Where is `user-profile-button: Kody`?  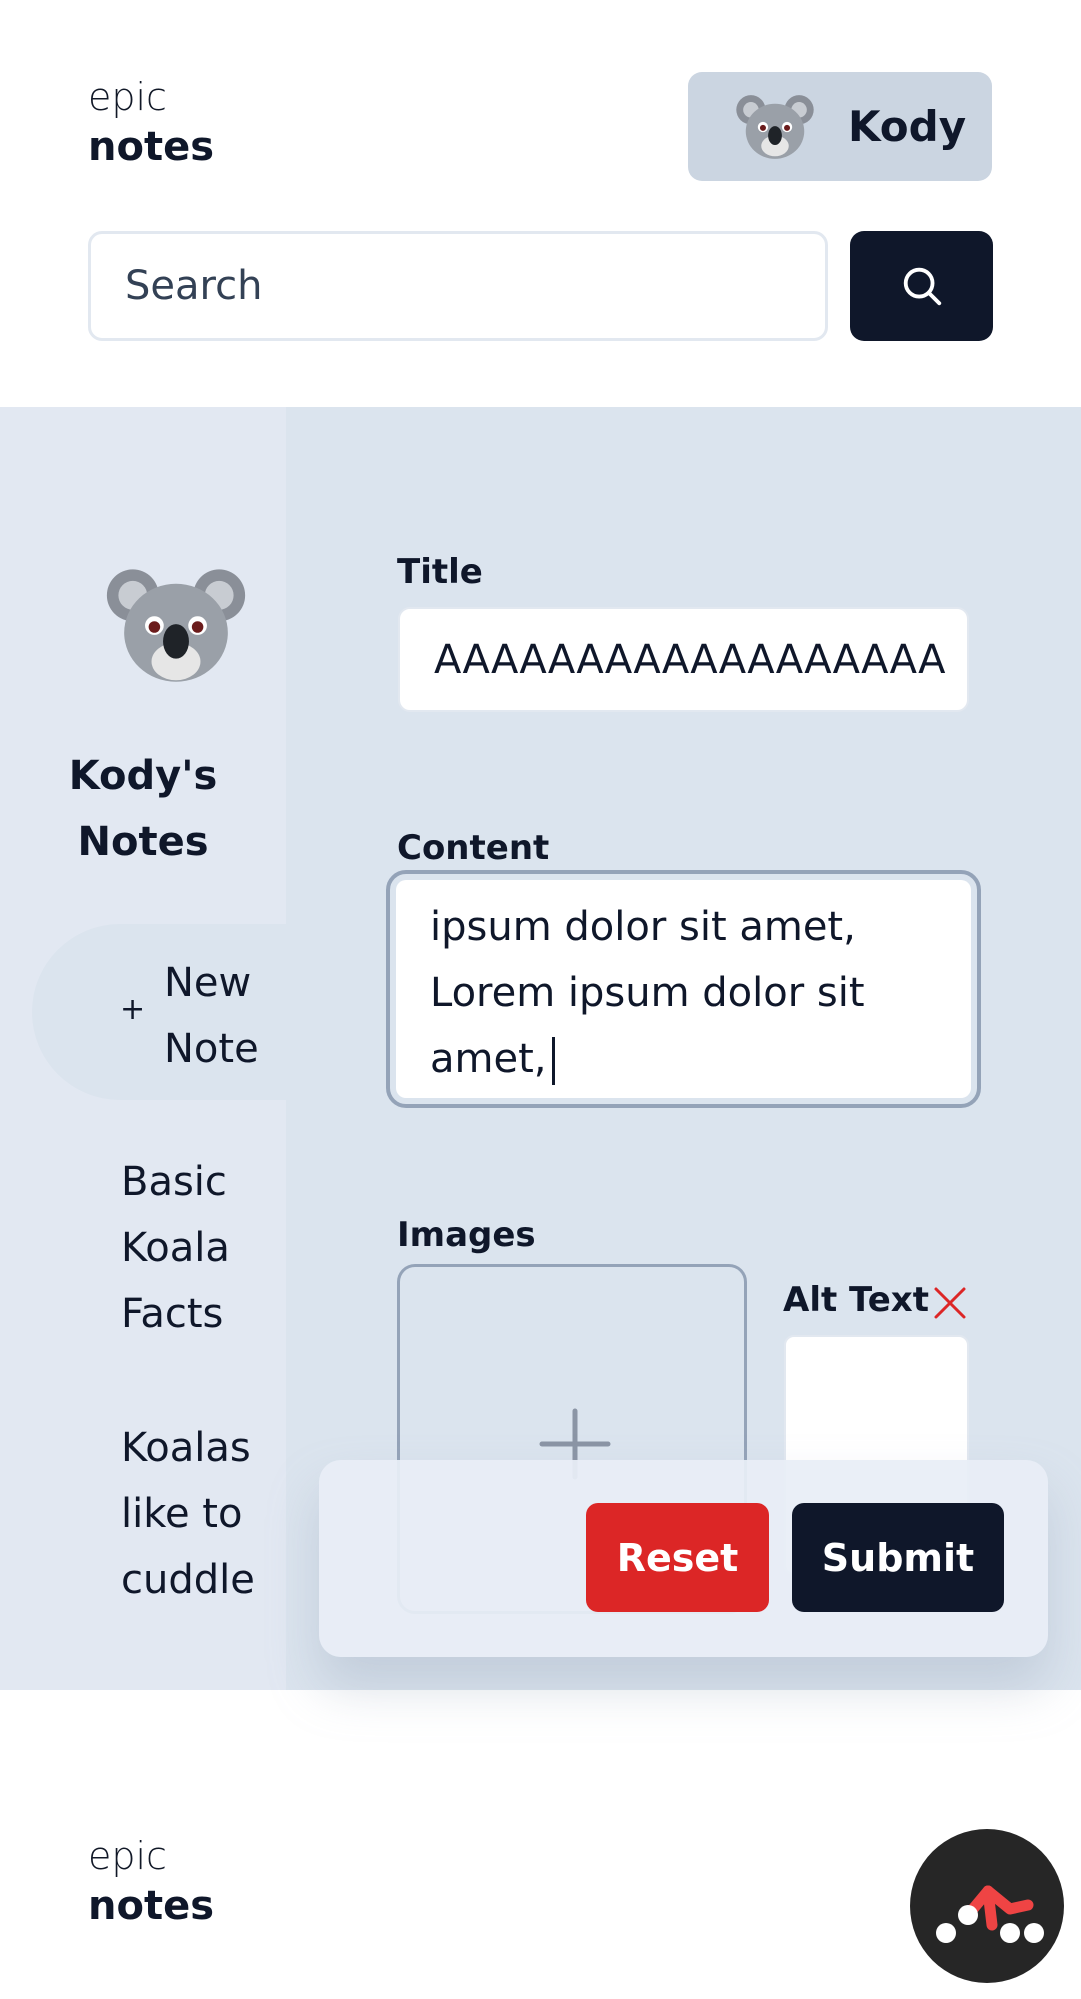
user-profile-button: Kody is located at coordinates (840, 126).